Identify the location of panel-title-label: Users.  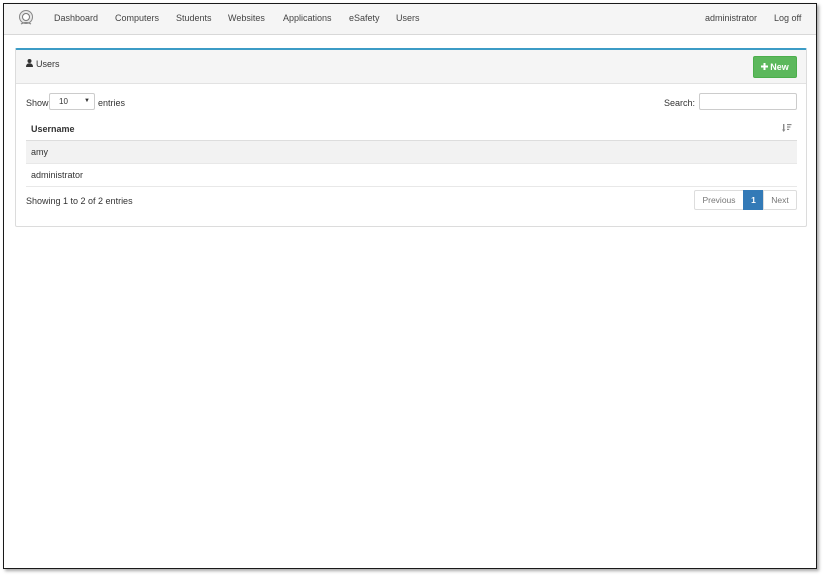
(48, 64).